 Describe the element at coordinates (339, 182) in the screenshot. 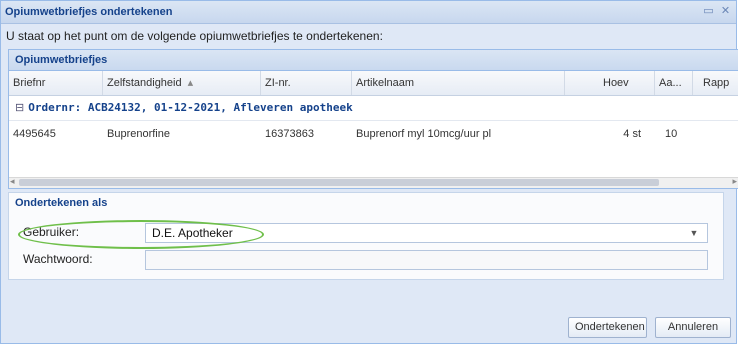

I see `scrollbar-thumb` at that location.